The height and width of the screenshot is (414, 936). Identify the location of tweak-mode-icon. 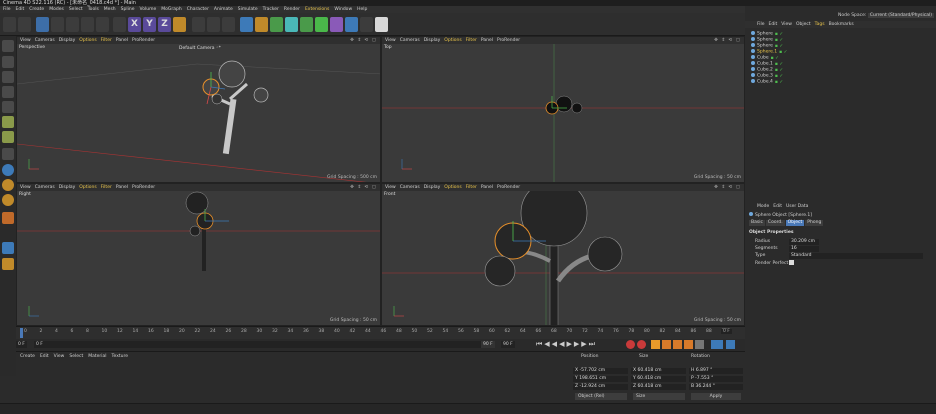
(8, 264).